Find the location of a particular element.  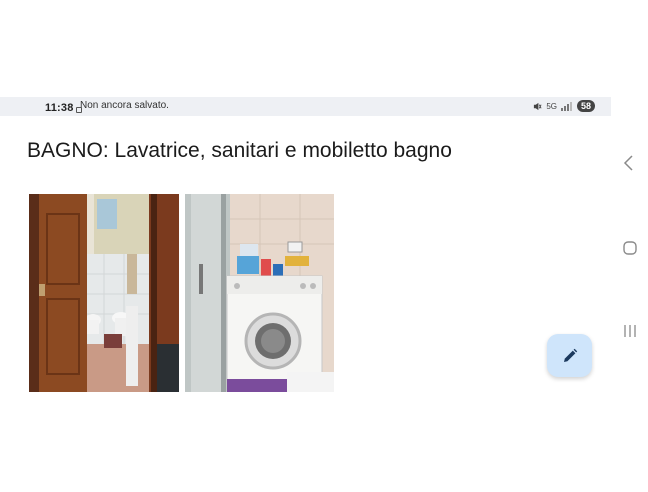

status-bar: 11:38 Non ancora salvato. 5G 58 is located at coordinates (305, 106).